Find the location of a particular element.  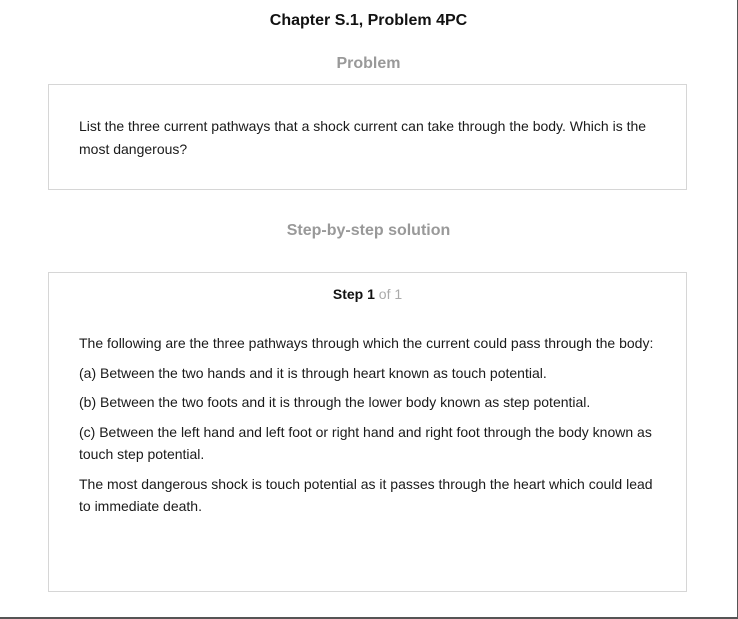

step-total: of 1 is located at coordinates (390, 294).